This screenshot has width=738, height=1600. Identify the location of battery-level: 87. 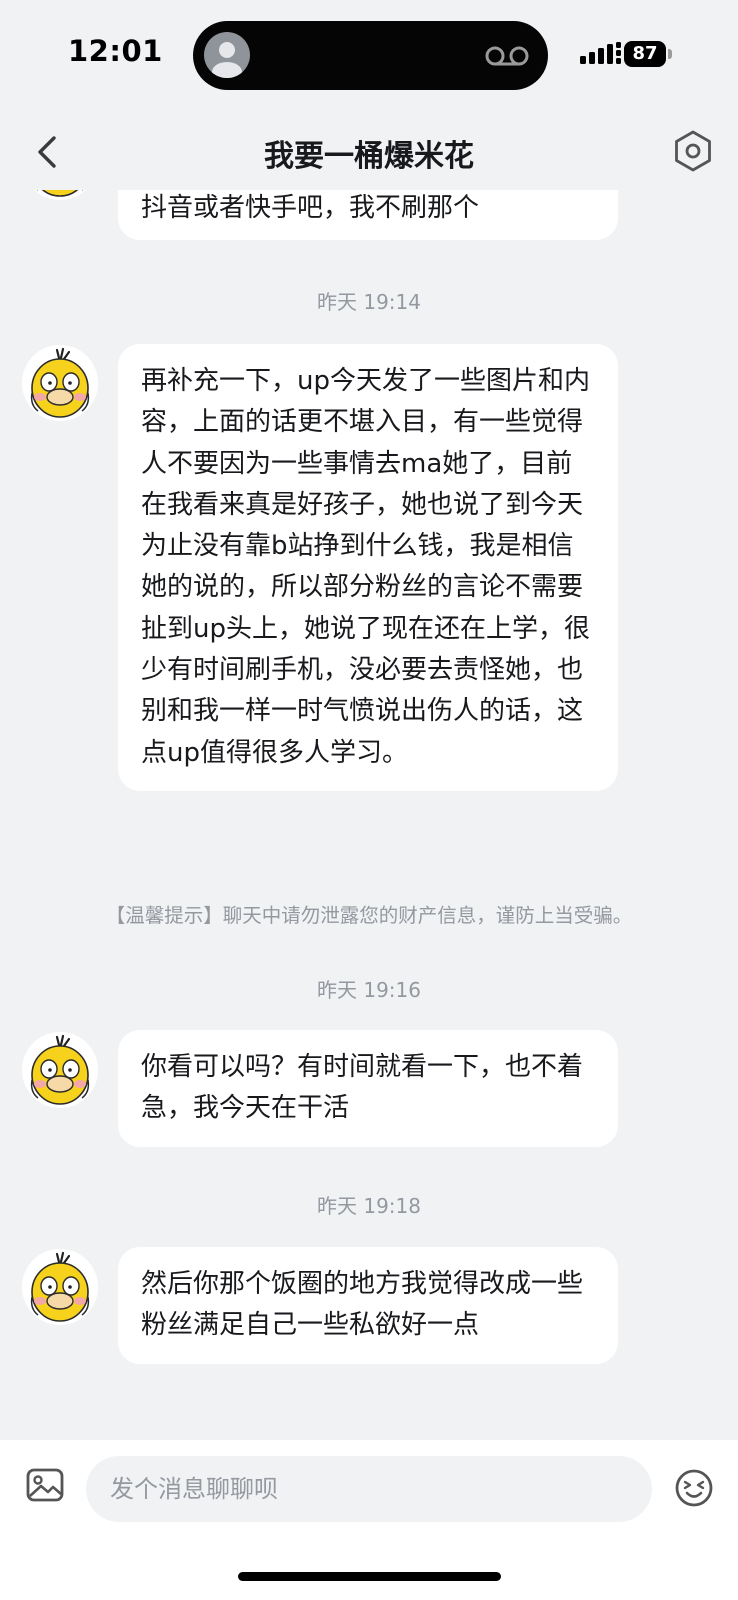
(645, 54).